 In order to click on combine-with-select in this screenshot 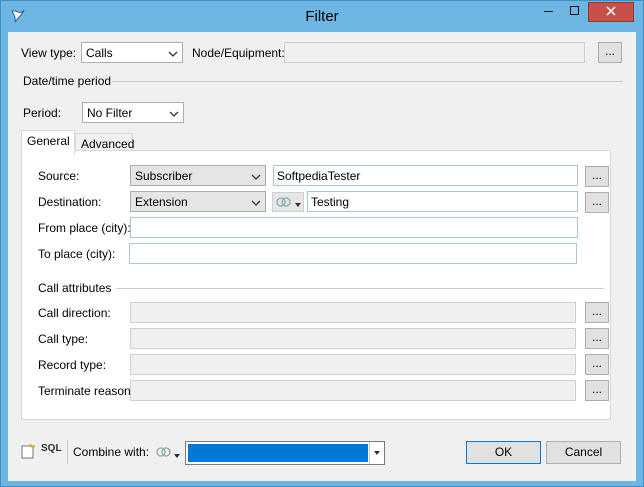, I will do `click(285, 453)`.